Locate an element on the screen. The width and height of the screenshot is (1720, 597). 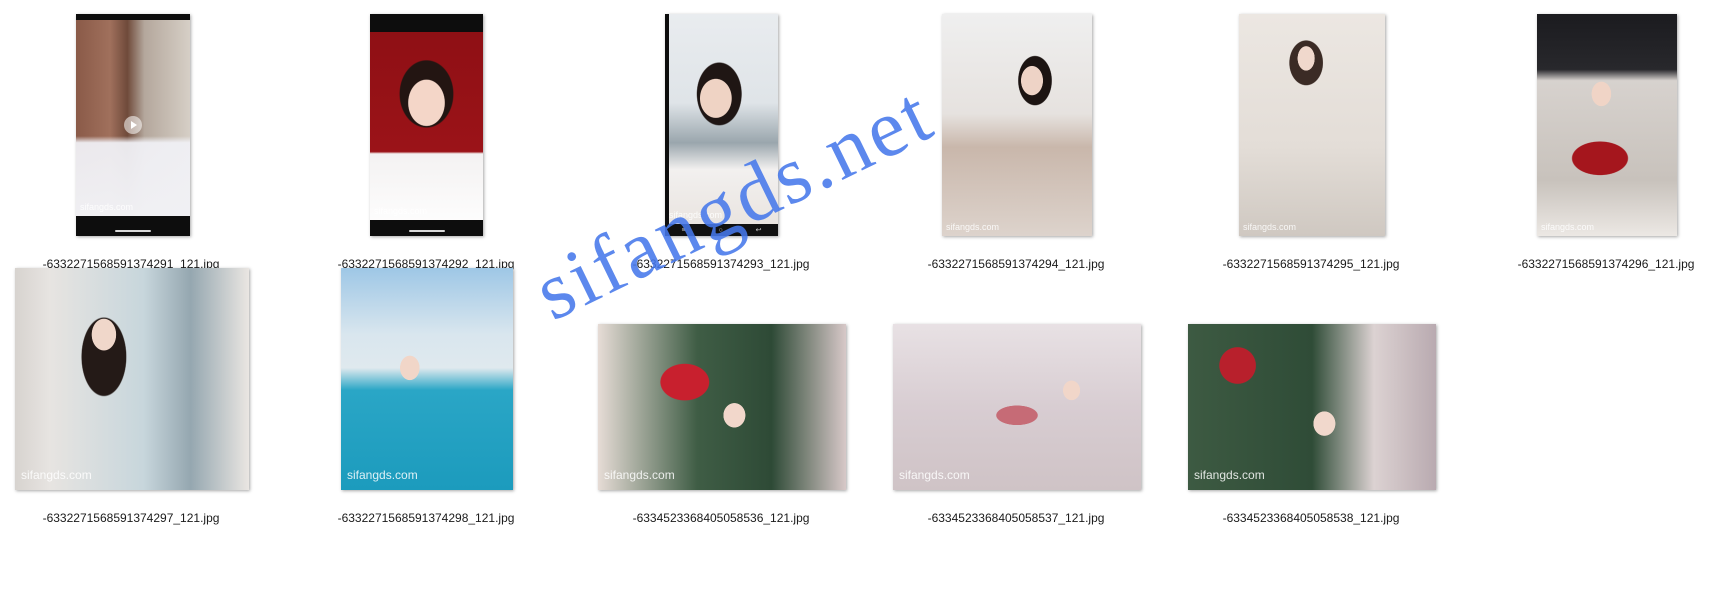
play-icon is located at coordinates (133, 125).